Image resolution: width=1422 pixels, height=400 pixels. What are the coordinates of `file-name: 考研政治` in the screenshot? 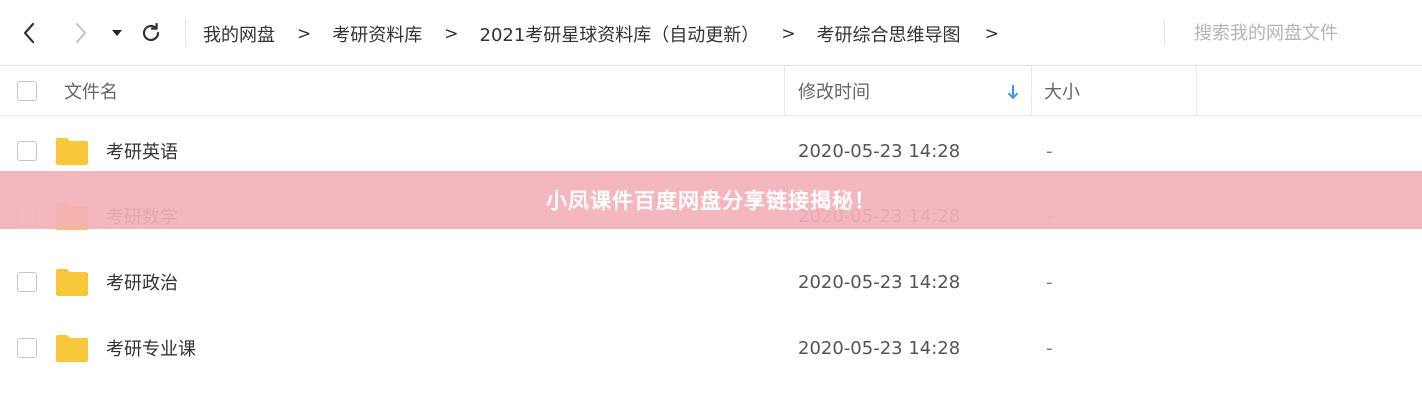 It's located at (142, 282).